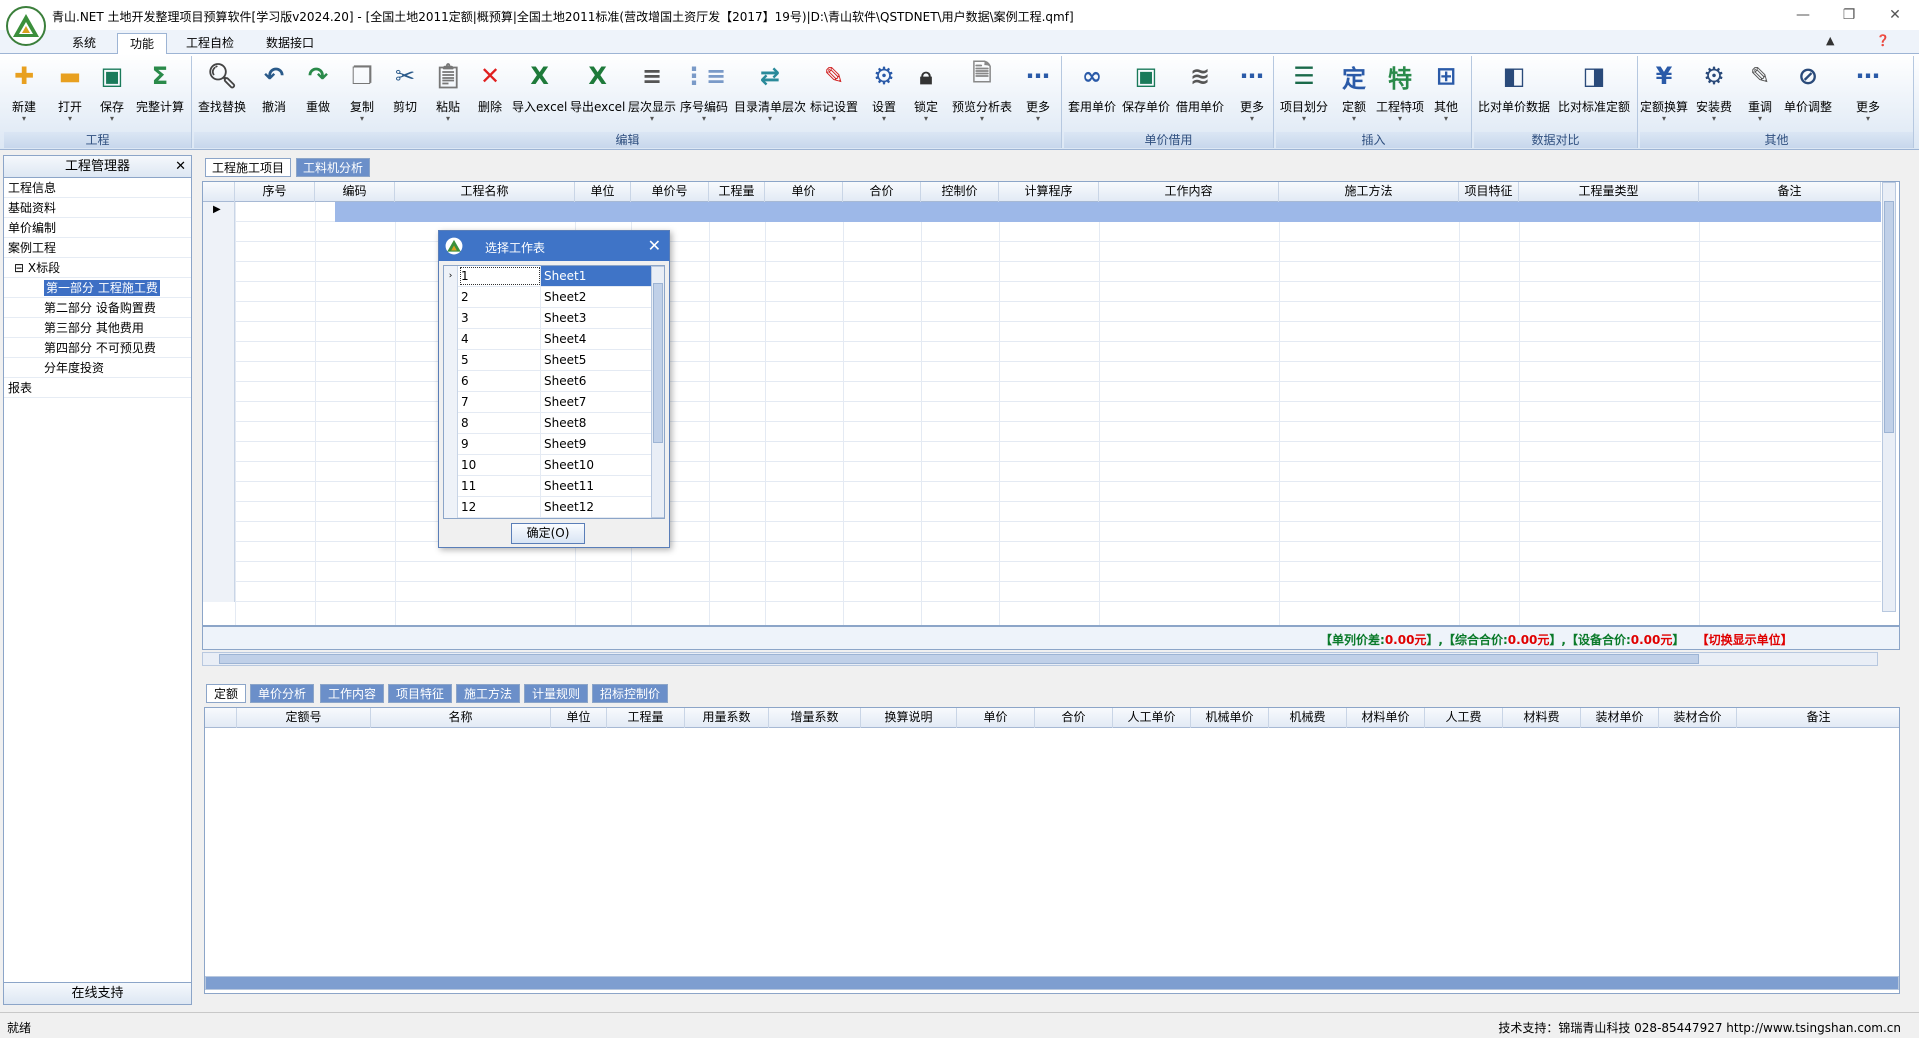 Image resolution: width=1919 pixels, height=1038 pixels. Describe the element at coordinates (548, 381) in the screenshot. I see `worksheet-row: 6 Sheet6` at that location.